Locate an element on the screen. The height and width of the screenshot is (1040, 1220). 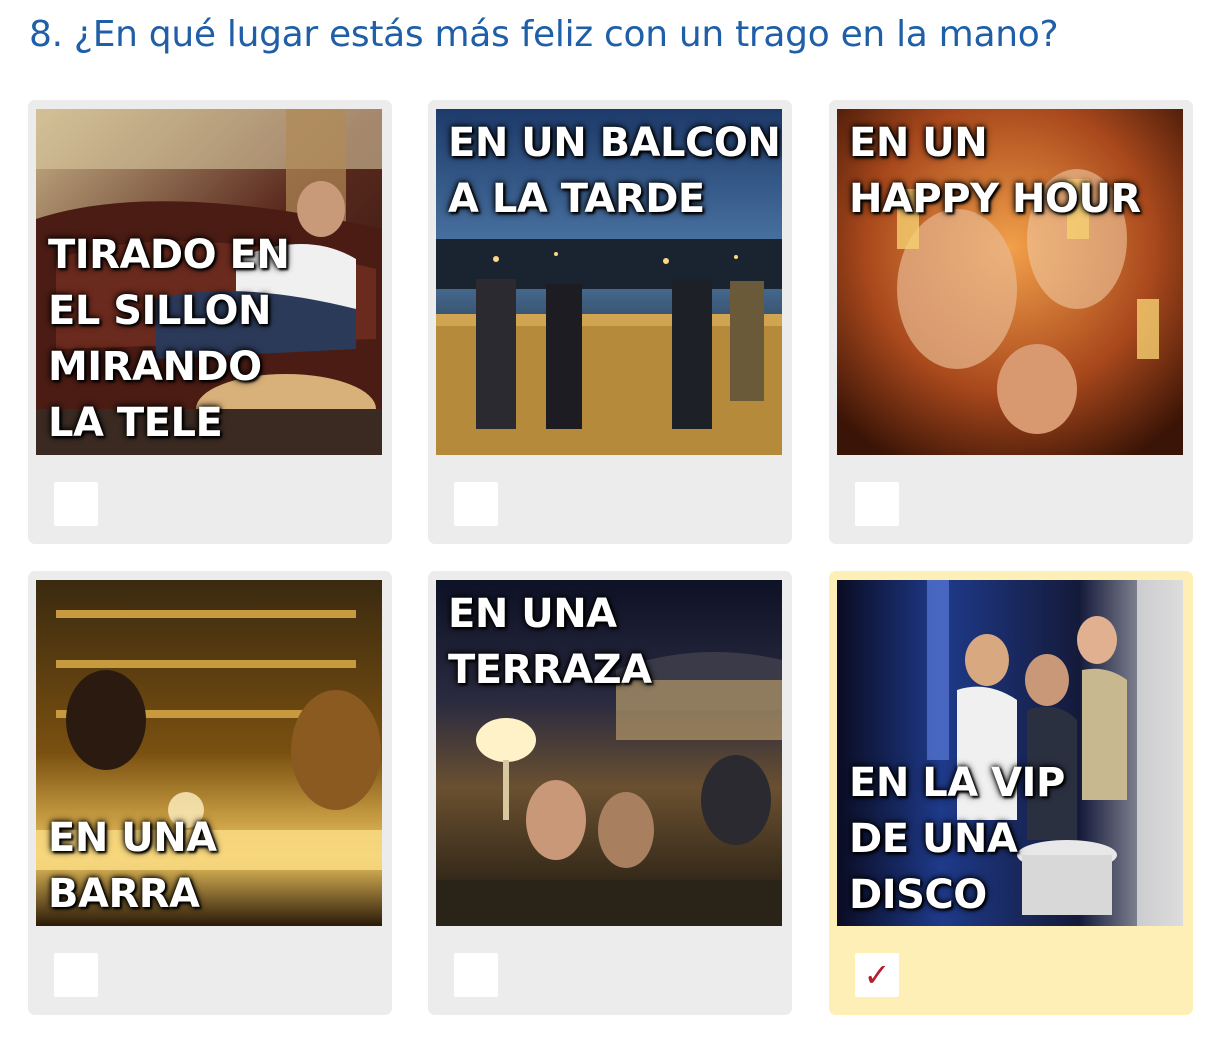
option-checkbox-happy-hour is located at coordinates (877, 504).